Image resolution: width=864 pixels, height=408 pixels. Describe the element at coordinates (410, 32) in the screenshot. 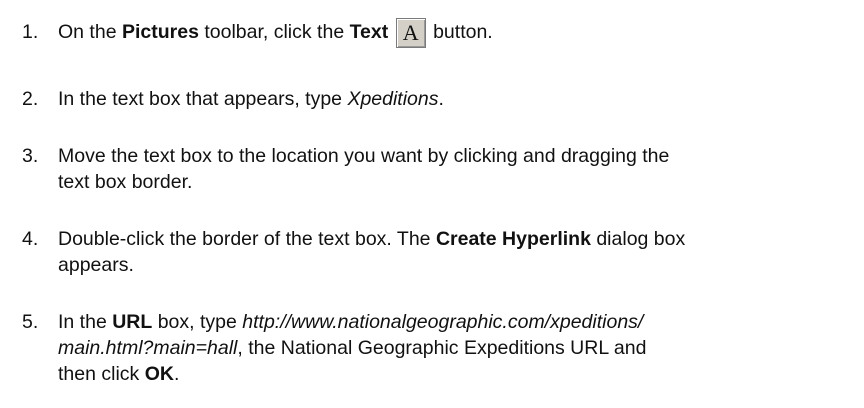

I see `text-tool-a-icon: A` at that location.